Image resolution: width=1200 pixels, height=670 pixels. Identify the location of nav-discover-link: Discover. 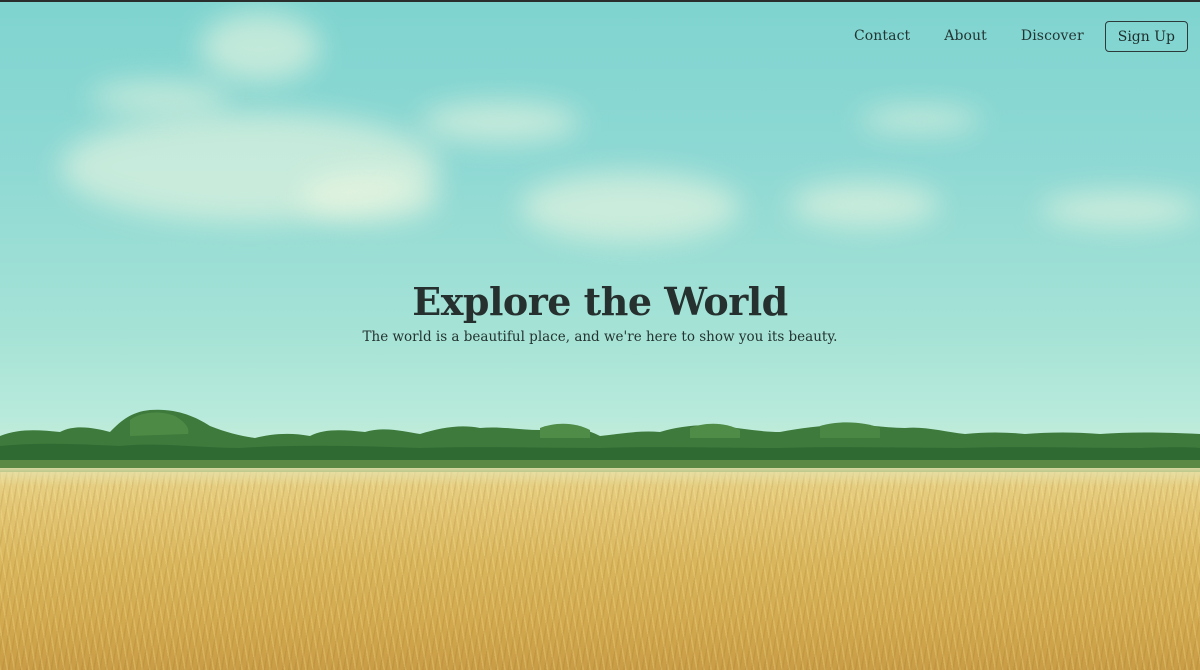
(1052, 36).